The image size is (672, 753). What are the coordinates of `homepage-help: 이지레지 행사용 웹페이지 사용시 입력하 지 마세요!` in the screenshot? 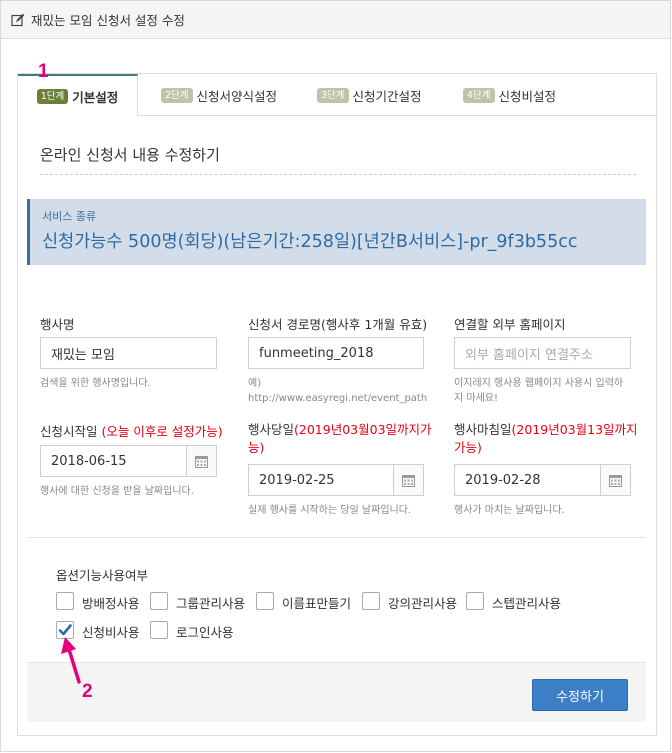 It's located at (538, 391).